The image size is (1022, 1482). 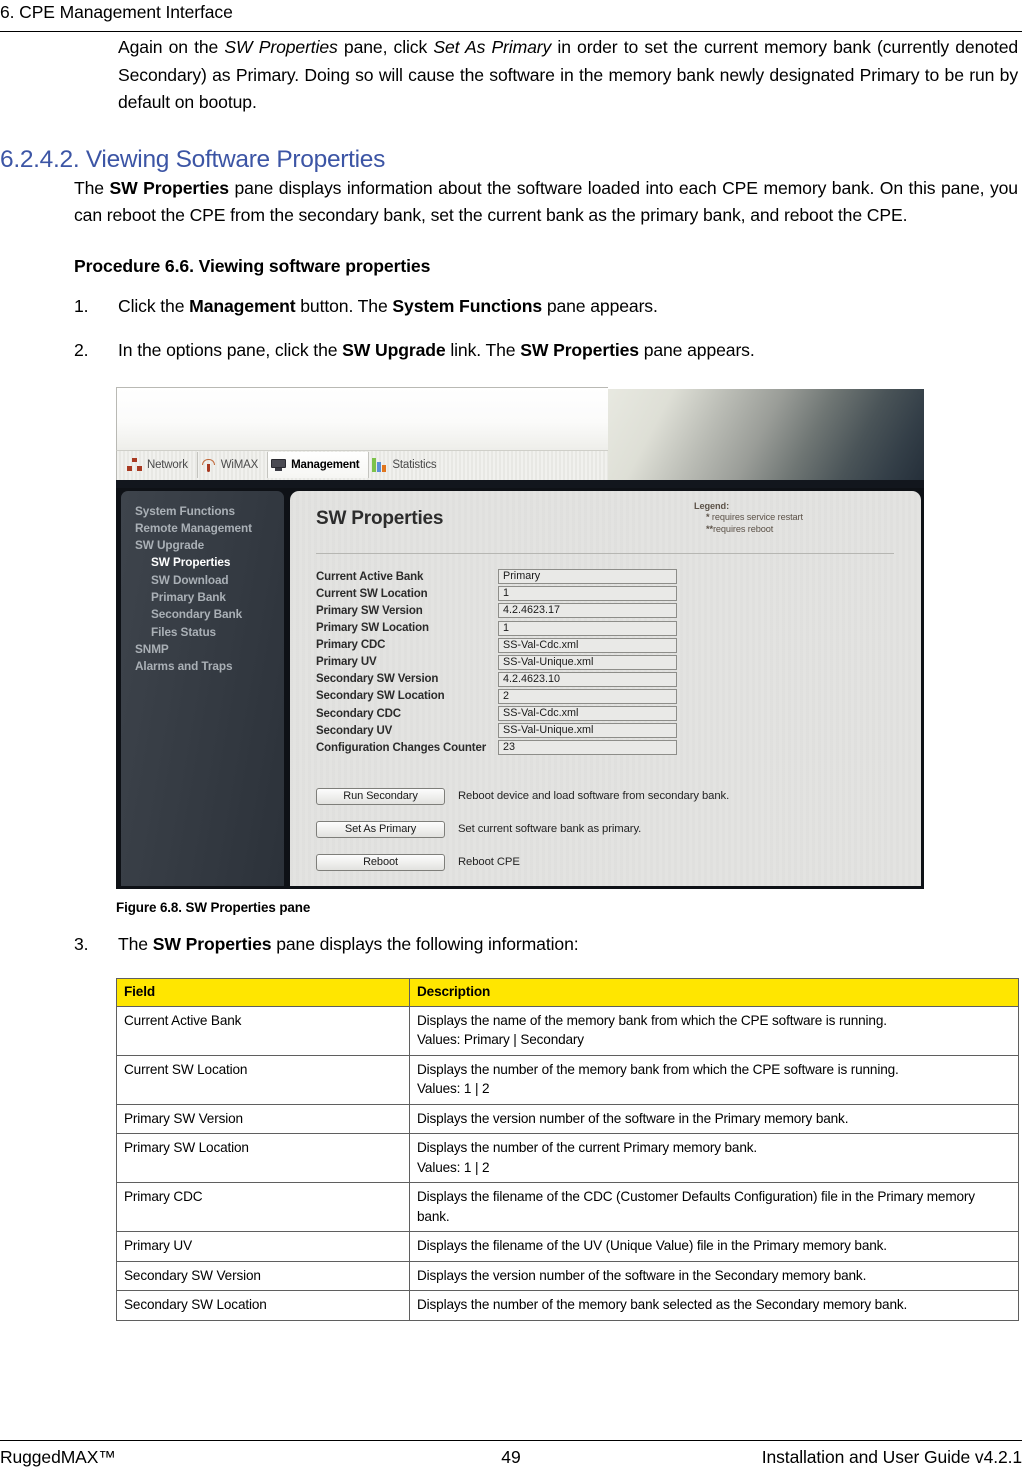 I want to click on field-label: Secondary UV, so click(x=354, y=730).